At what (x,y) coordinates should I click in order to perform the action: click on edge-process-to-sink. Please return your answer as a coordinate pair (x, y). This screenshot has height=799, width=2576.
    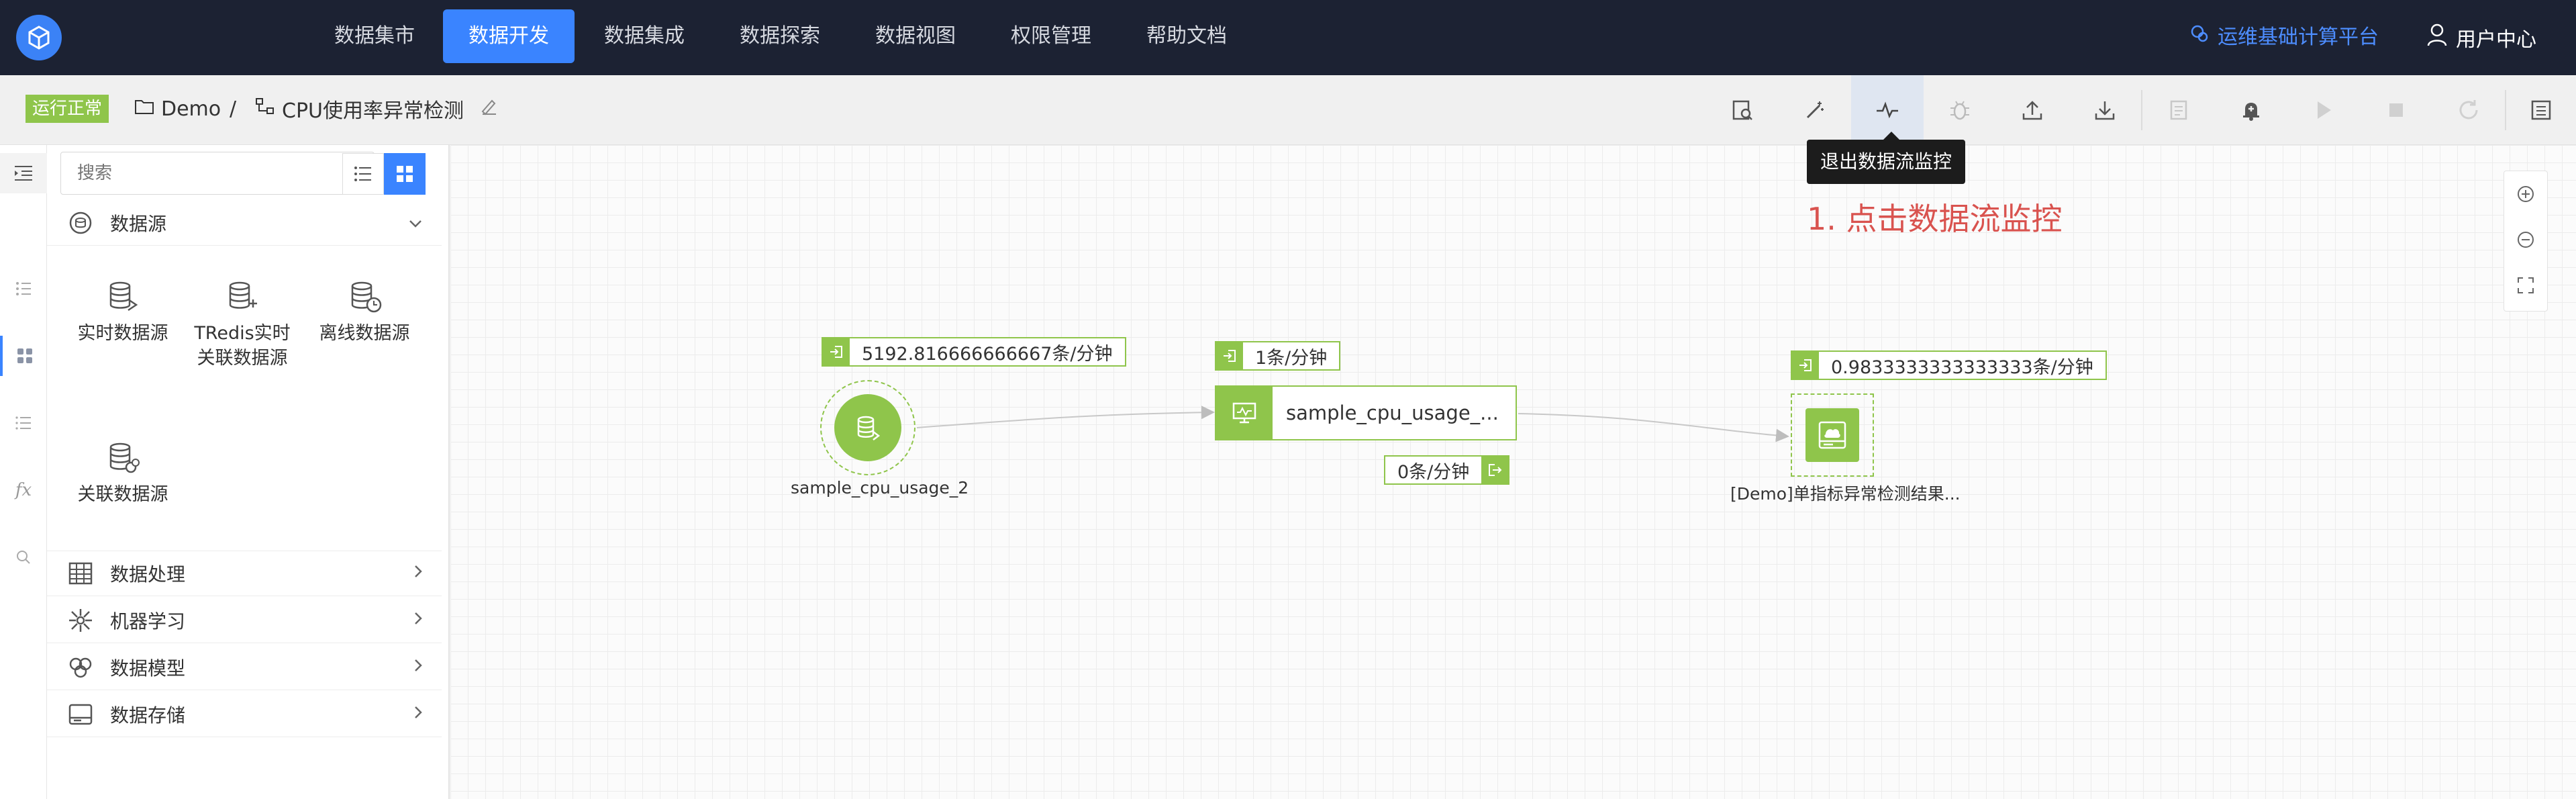
    Looking at the image, I should click on (1653, 427).